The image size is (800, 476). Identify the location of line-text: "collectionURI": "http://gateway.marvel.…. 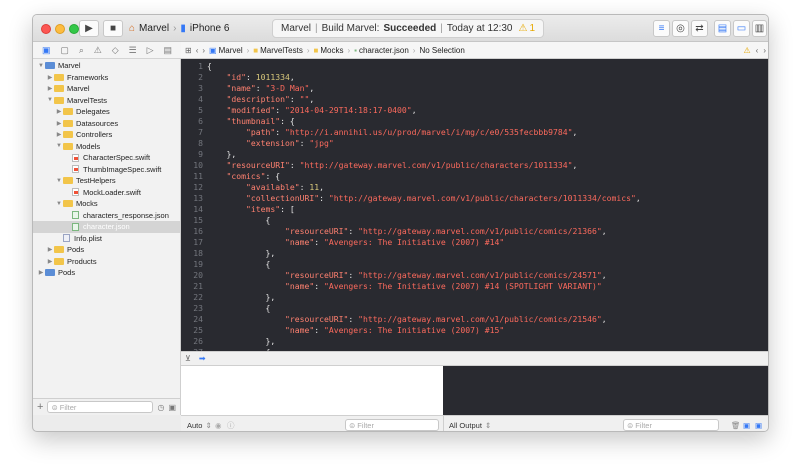
(443, 198).